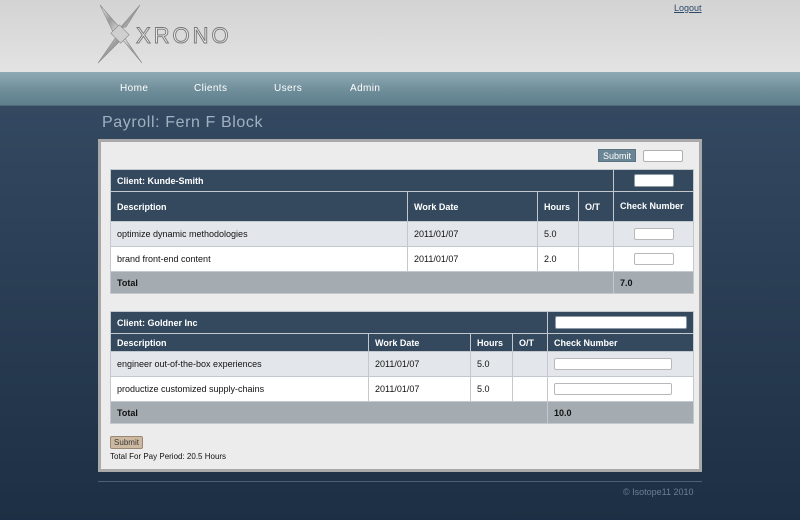 Image resolution: width=800 pixels, height=520 pixels. What do you see at coordinates (362, 180) in the screenshot?
I see `client-title: Client: Kunde-Smith` at bounding box center [362, 180].